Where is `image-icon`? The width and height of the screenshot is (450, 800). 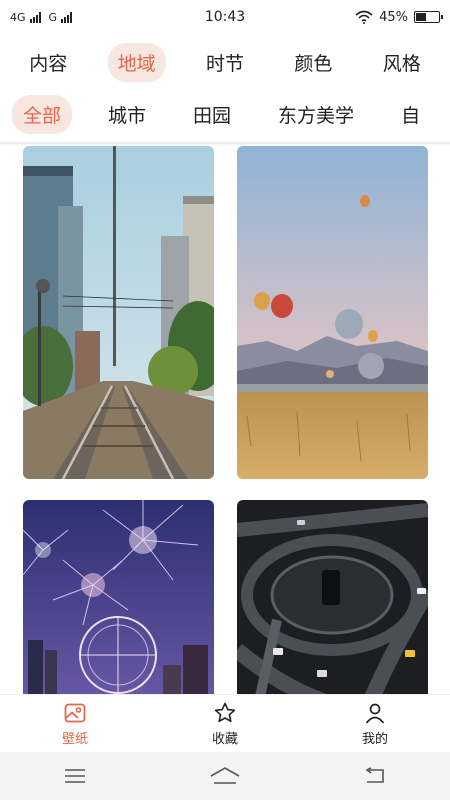 image-icon is located at coordinates (75, 712).